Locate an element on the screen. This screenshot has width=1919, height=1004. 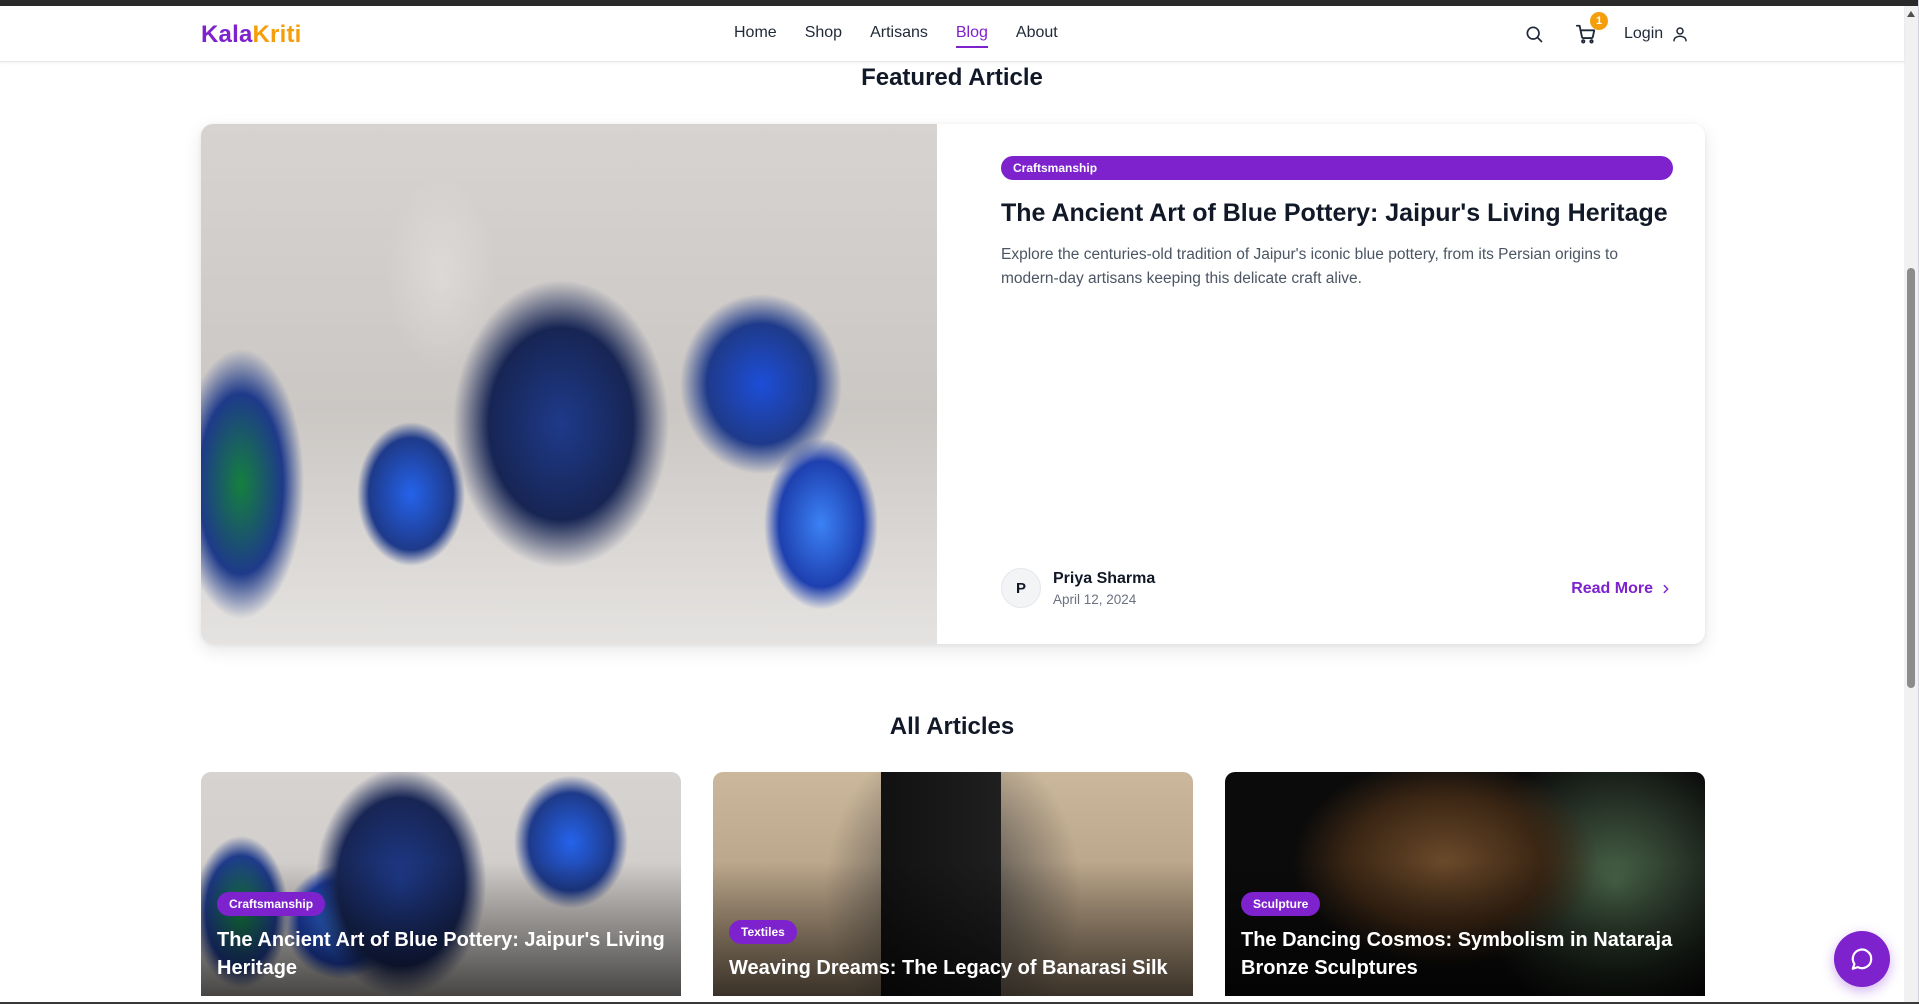
avatar: P is located at coordinates (1021, 588).